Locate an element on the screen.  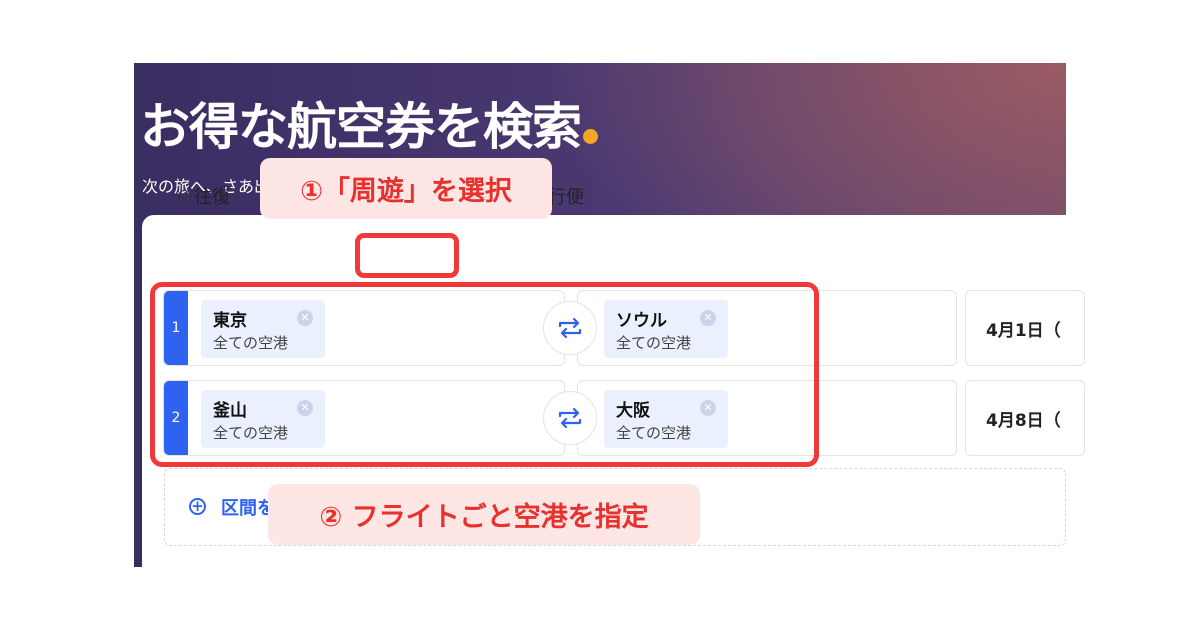
add-segment-button: 区間を is located at coordinates (248, 507).